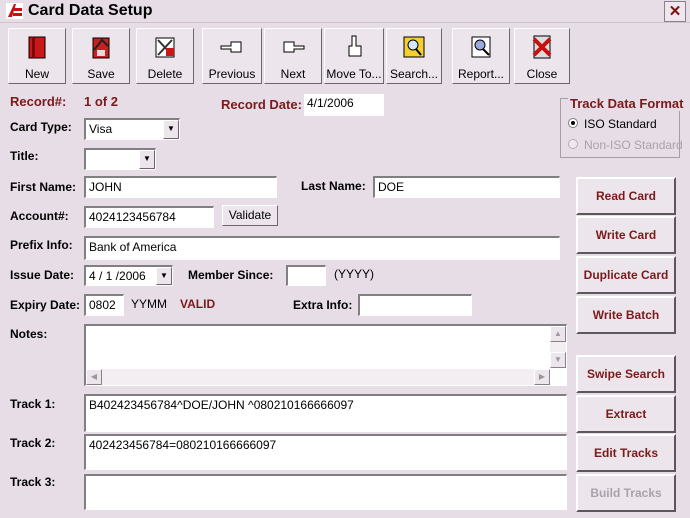 The height and width of the screenshot is (518, 690). Describe the element at coordinates (322, 248) in the screenshot. I see `prefix-info-field: Bank of America` at that location.